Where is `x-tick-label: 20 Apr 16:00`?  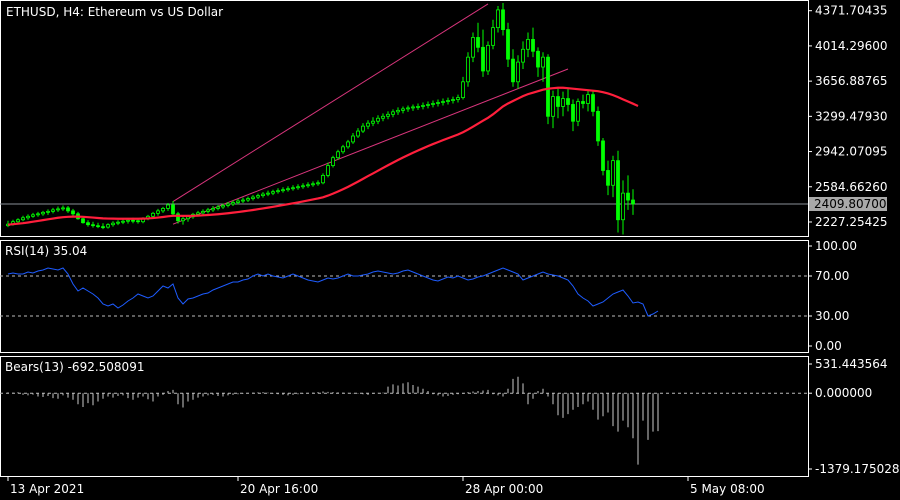 x-tick-label: 20 Apr 16:00 is located at coordinates (279, 489).